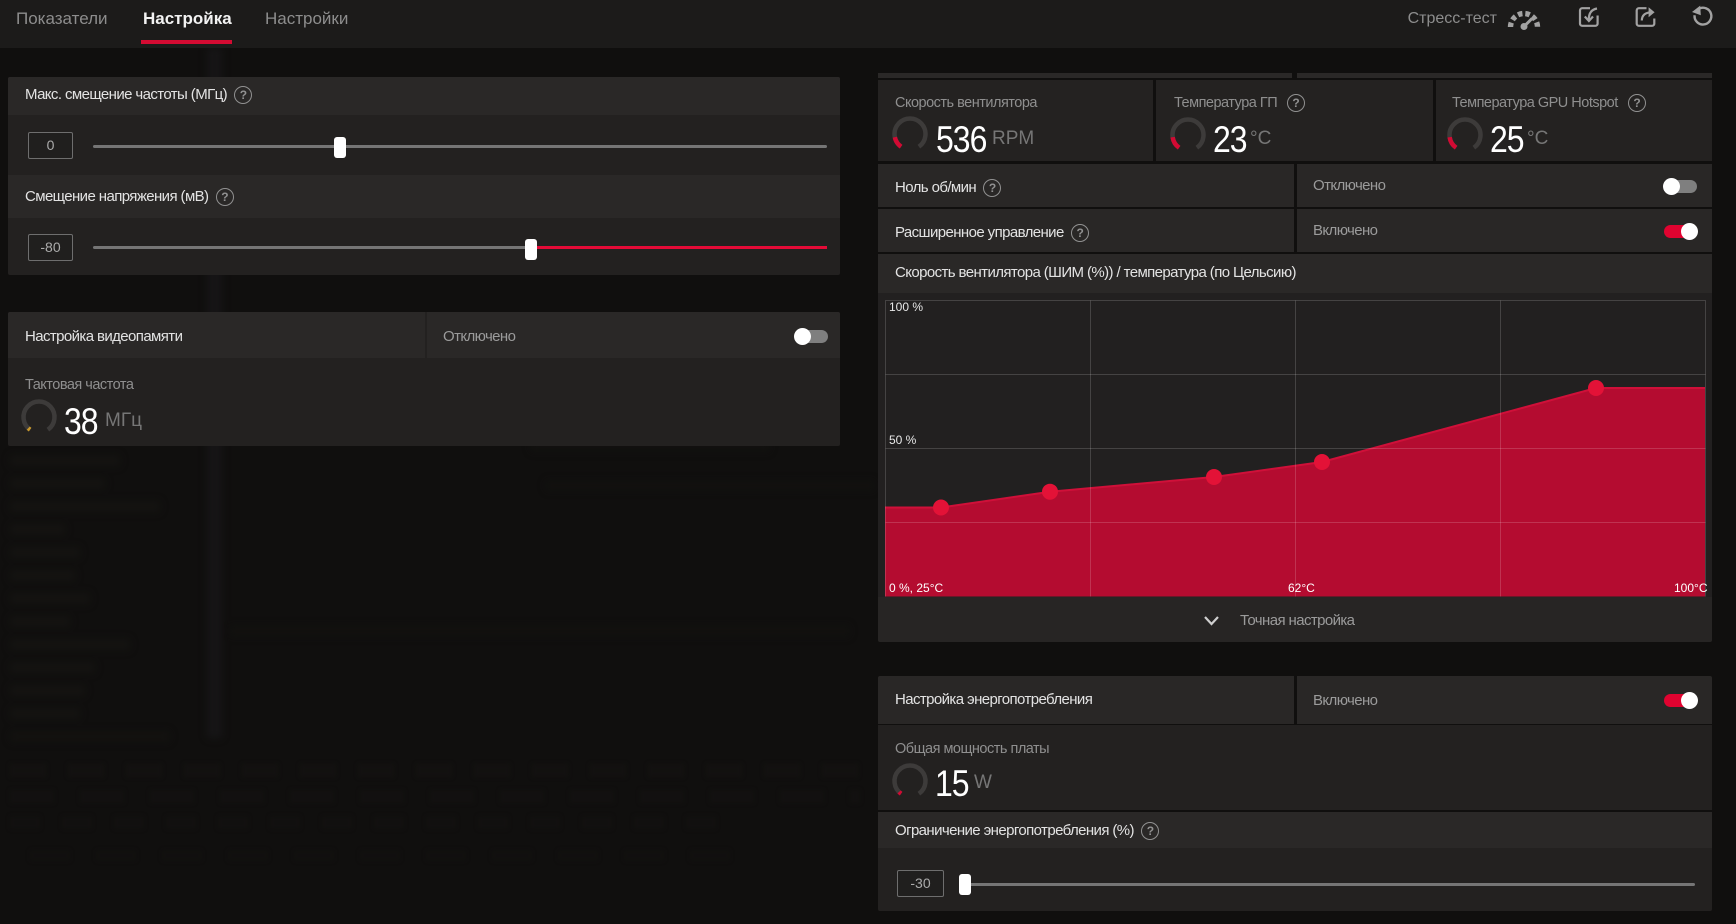 The image size is (1736, 924). What do you see at coordinates (903, 440) in the screenshot?
I see `svg-text: 50 %` at bounding box center [903, 440].